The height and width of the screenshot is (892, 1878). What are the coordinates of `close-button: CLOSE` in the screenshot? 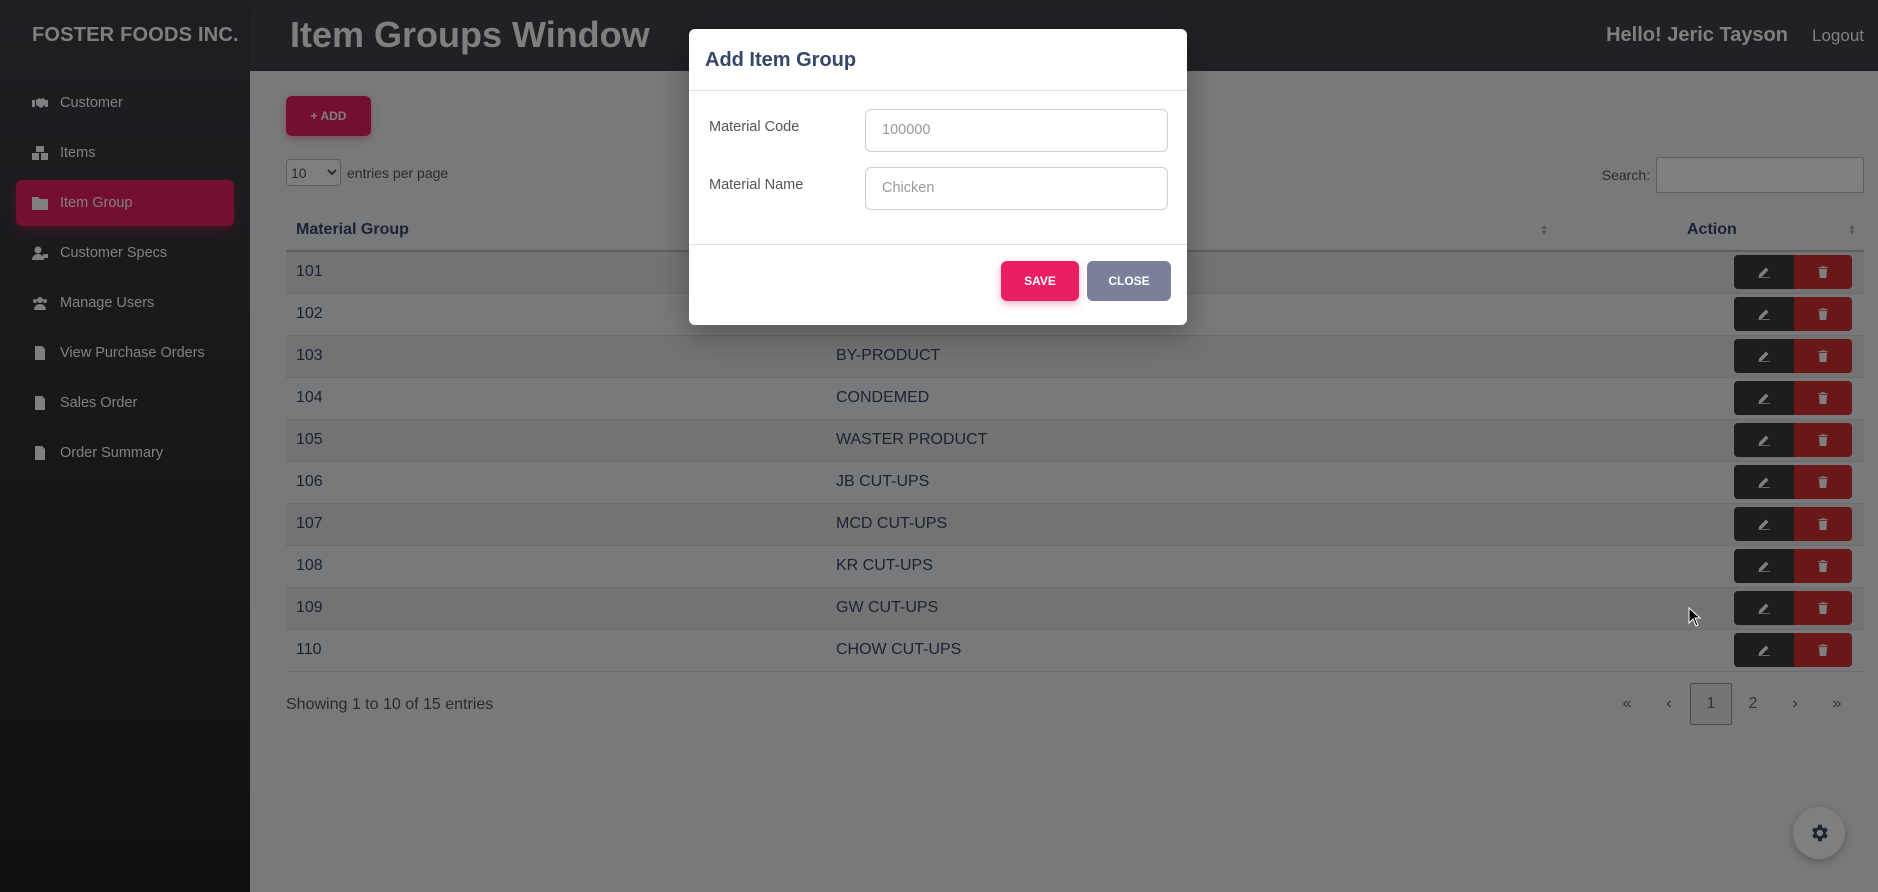 It's located at (1129, 281).